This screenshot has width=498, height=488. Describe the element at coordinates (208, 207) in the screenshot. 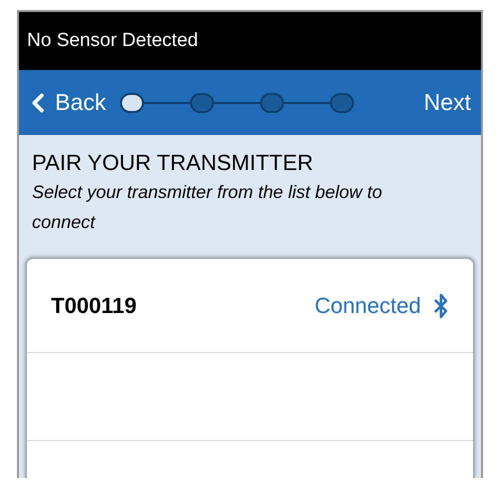

I see `page-subtitle: Select your transmitter from the list below to connect` at that location.